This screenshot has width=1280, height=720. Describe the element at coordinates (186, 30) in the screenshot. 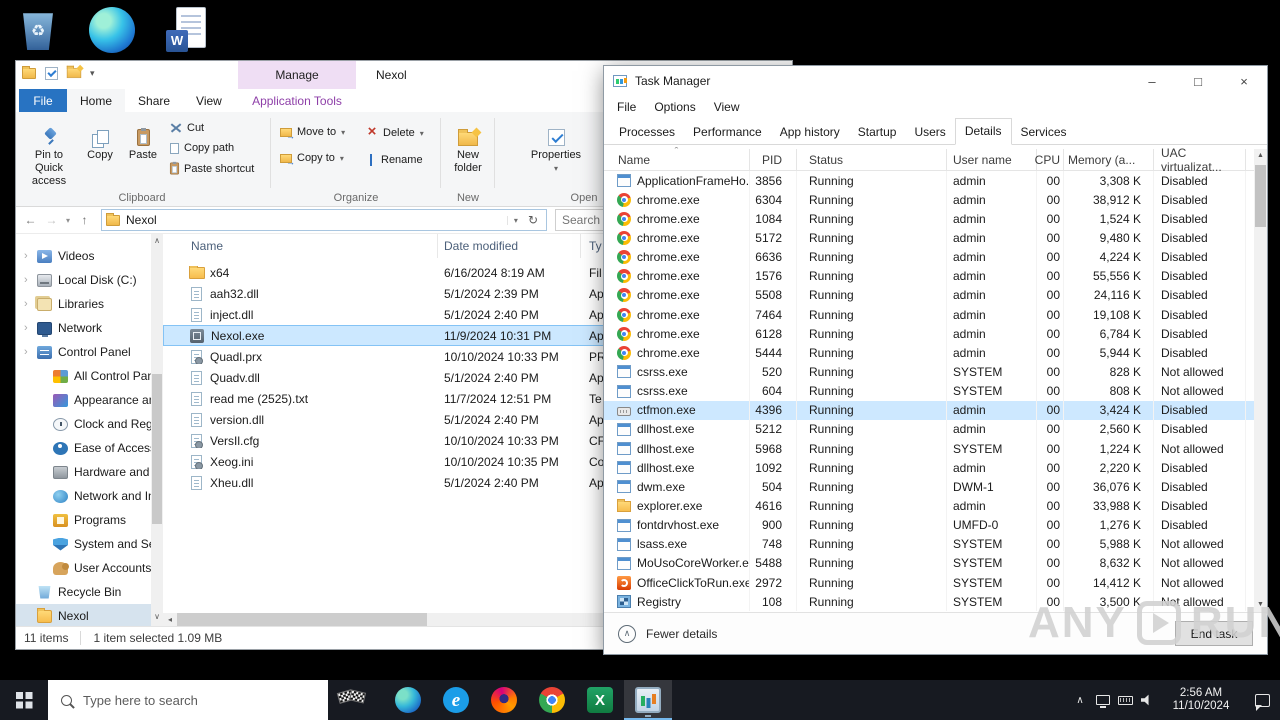

I see `word-document-icon: W` at that location.